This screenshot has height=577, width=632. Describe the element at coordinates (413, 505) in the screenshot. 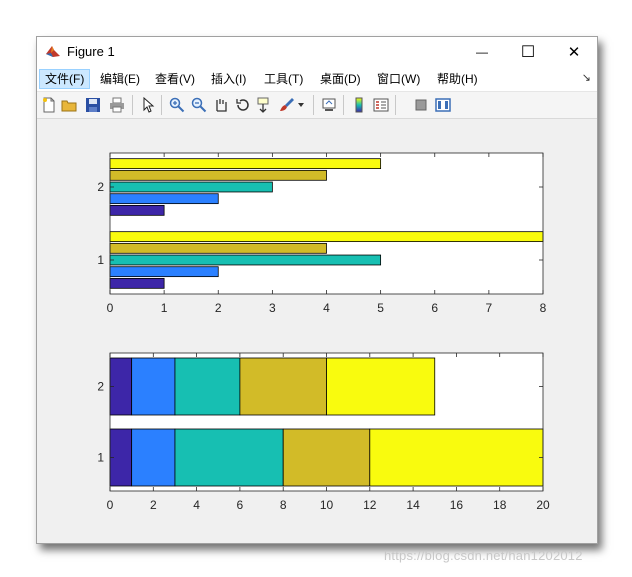

I see `x-tick-label: 14` at that location.